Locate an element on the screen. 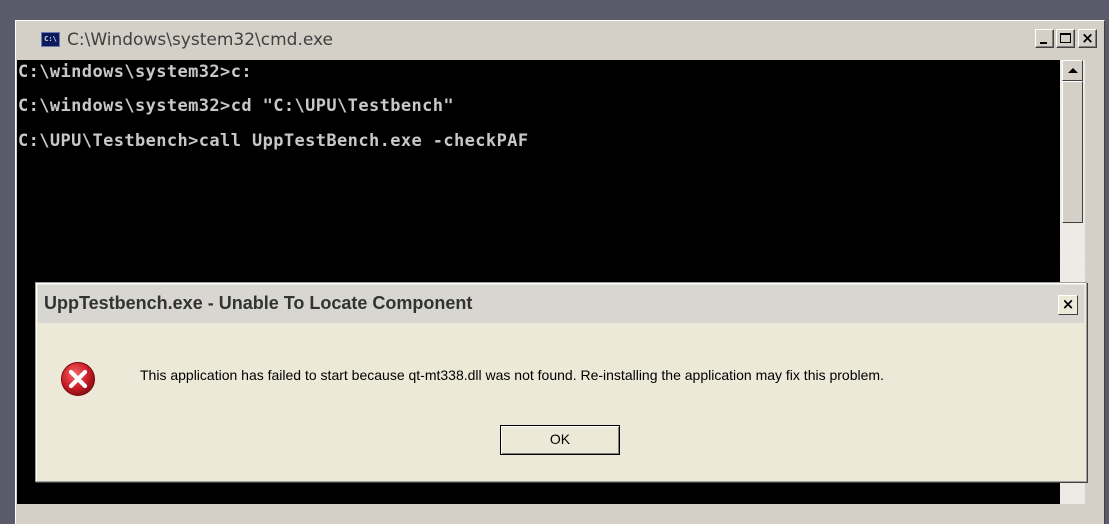 The height and width of the screenshot is (524, 1109). arrow-up-icon is located at coordinates (1073, 70).